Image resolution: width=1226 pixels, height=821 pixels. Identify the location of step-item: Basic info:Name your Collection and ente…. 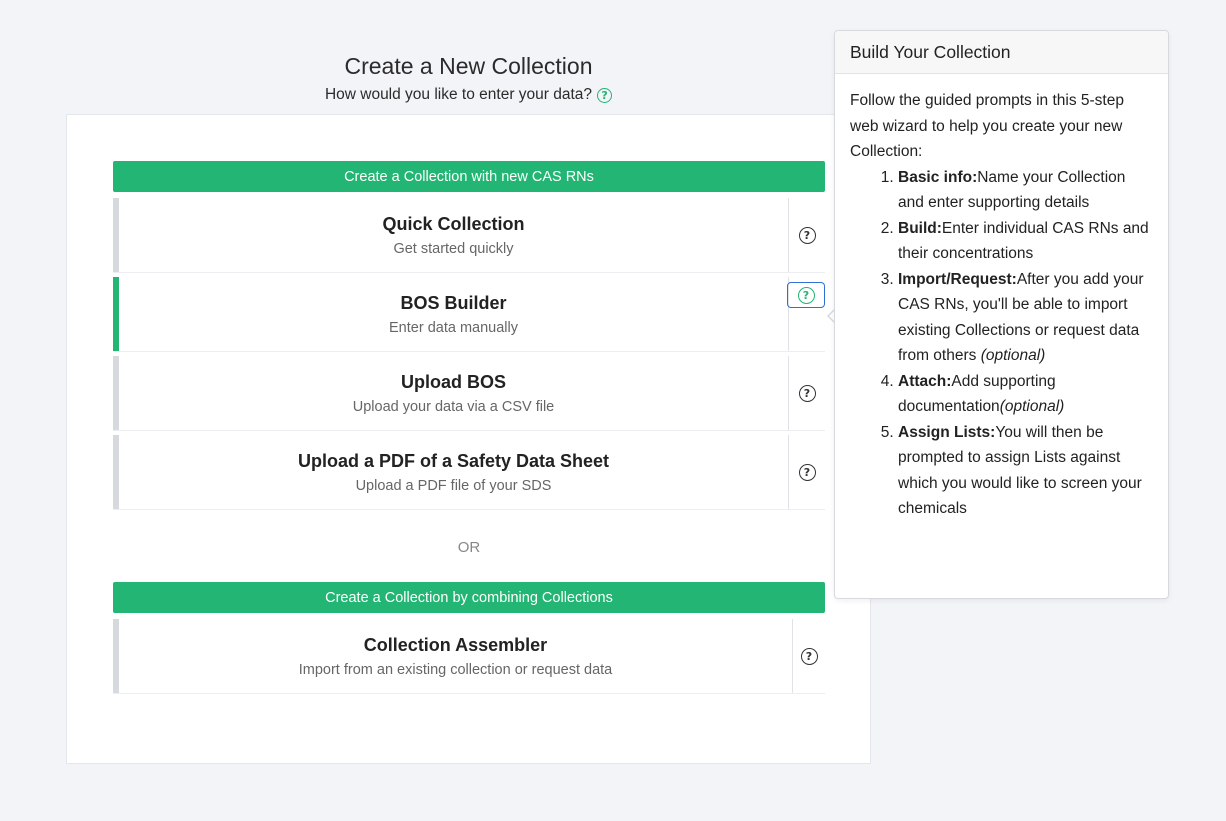
(1025, 190).